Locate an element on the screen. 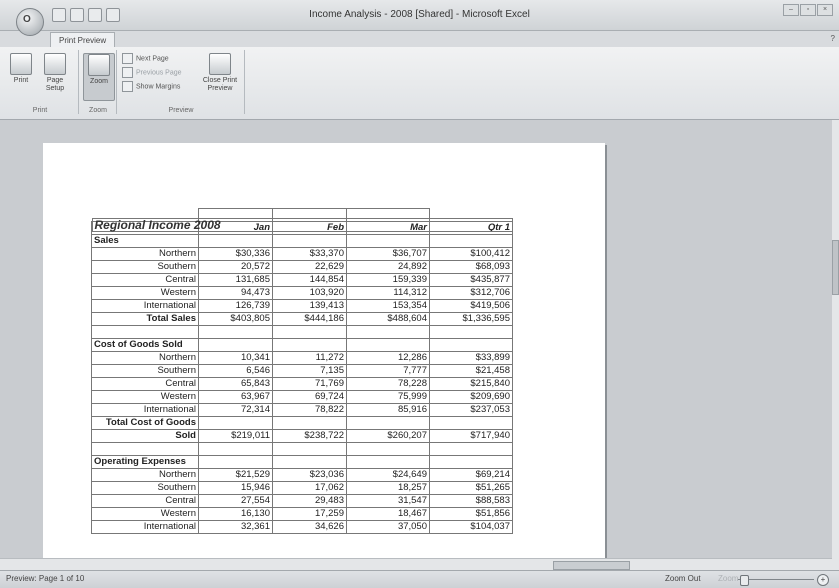  print-button: Print is located at coordinates (21, 69).